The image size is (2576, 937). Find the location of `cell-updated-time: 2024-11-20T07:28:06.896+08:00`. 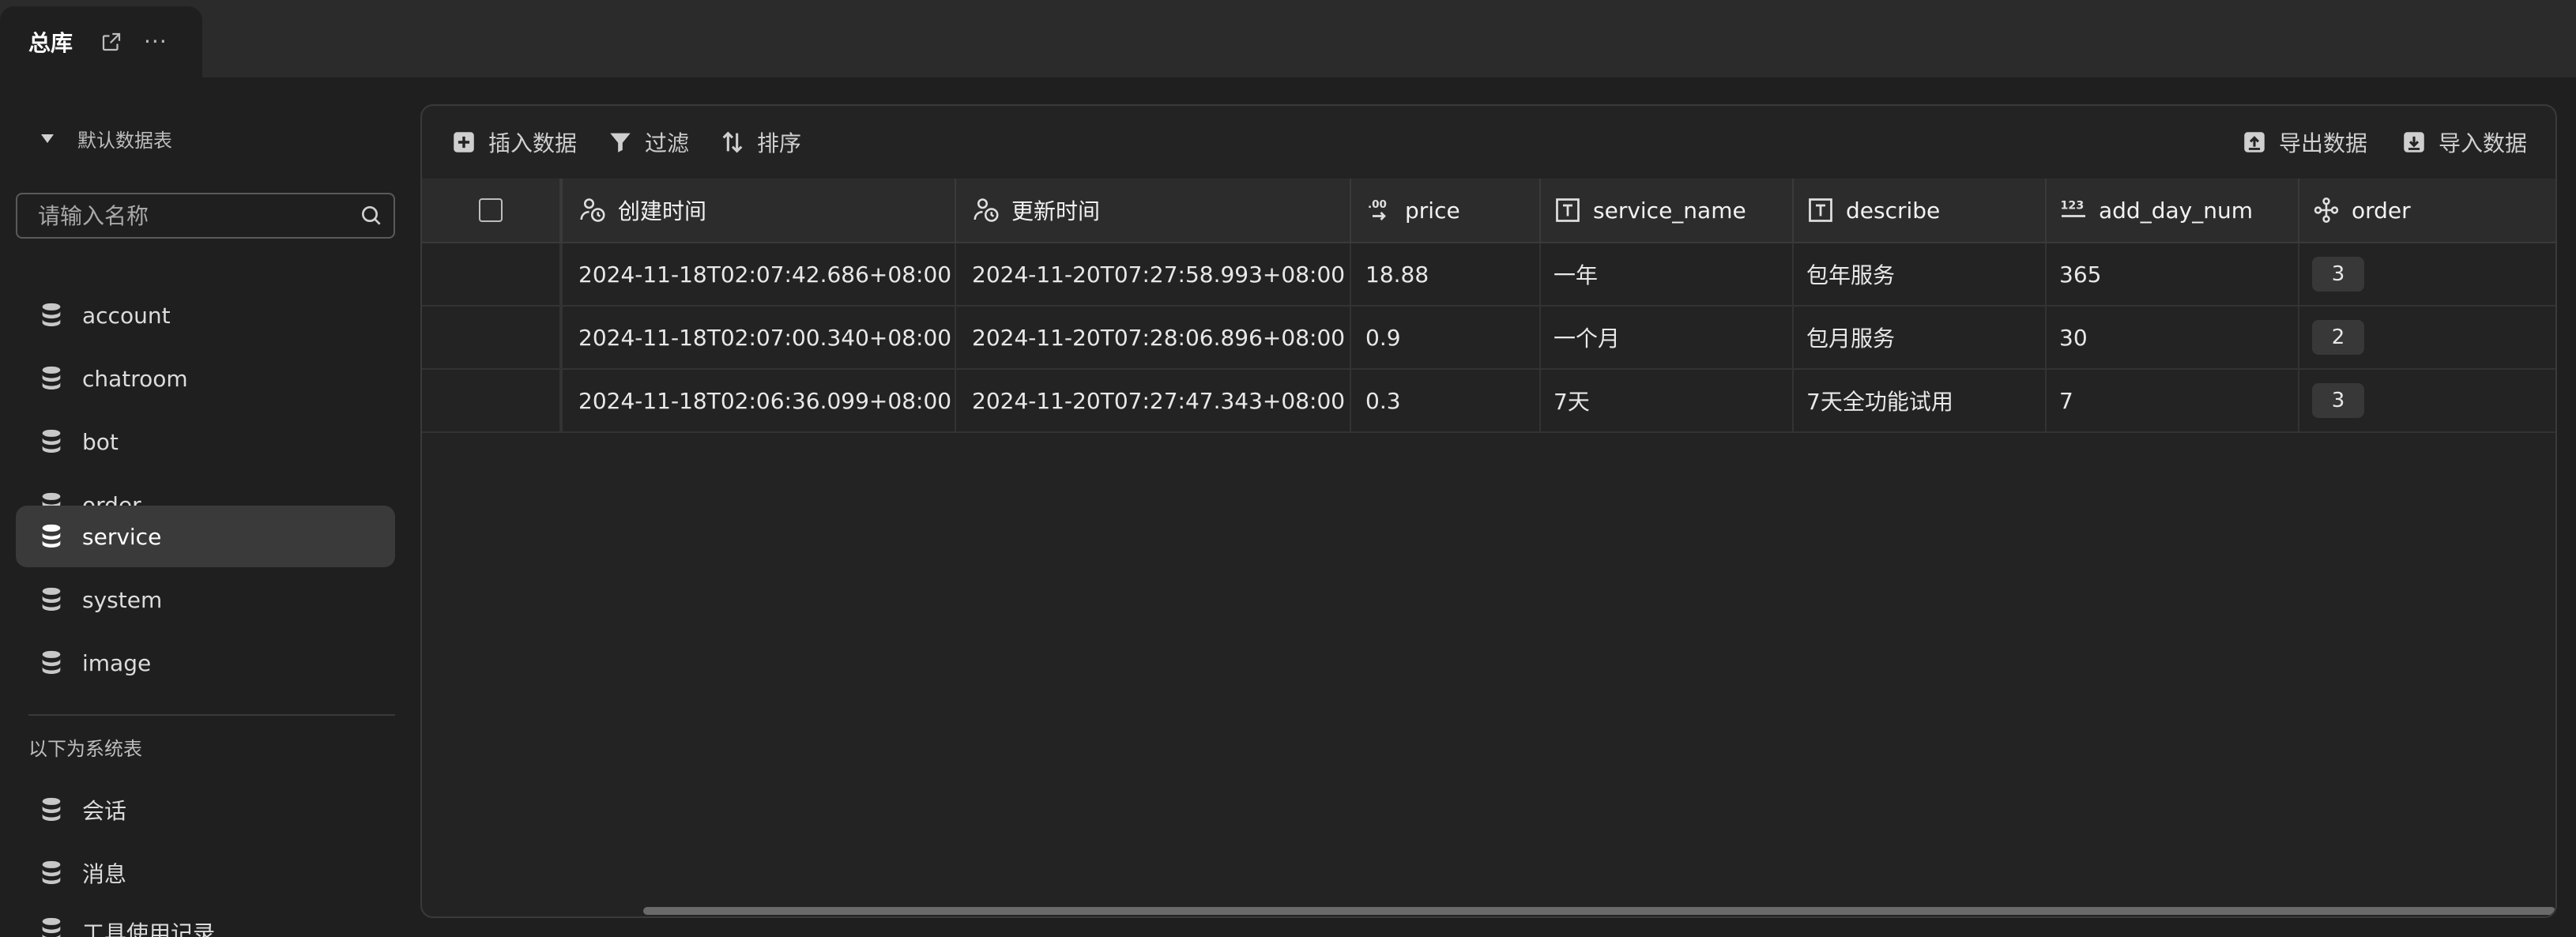

cell-updated-time: 2024-11-20T07:28:06.896+08:00 is located at coordinates (1153, 338).